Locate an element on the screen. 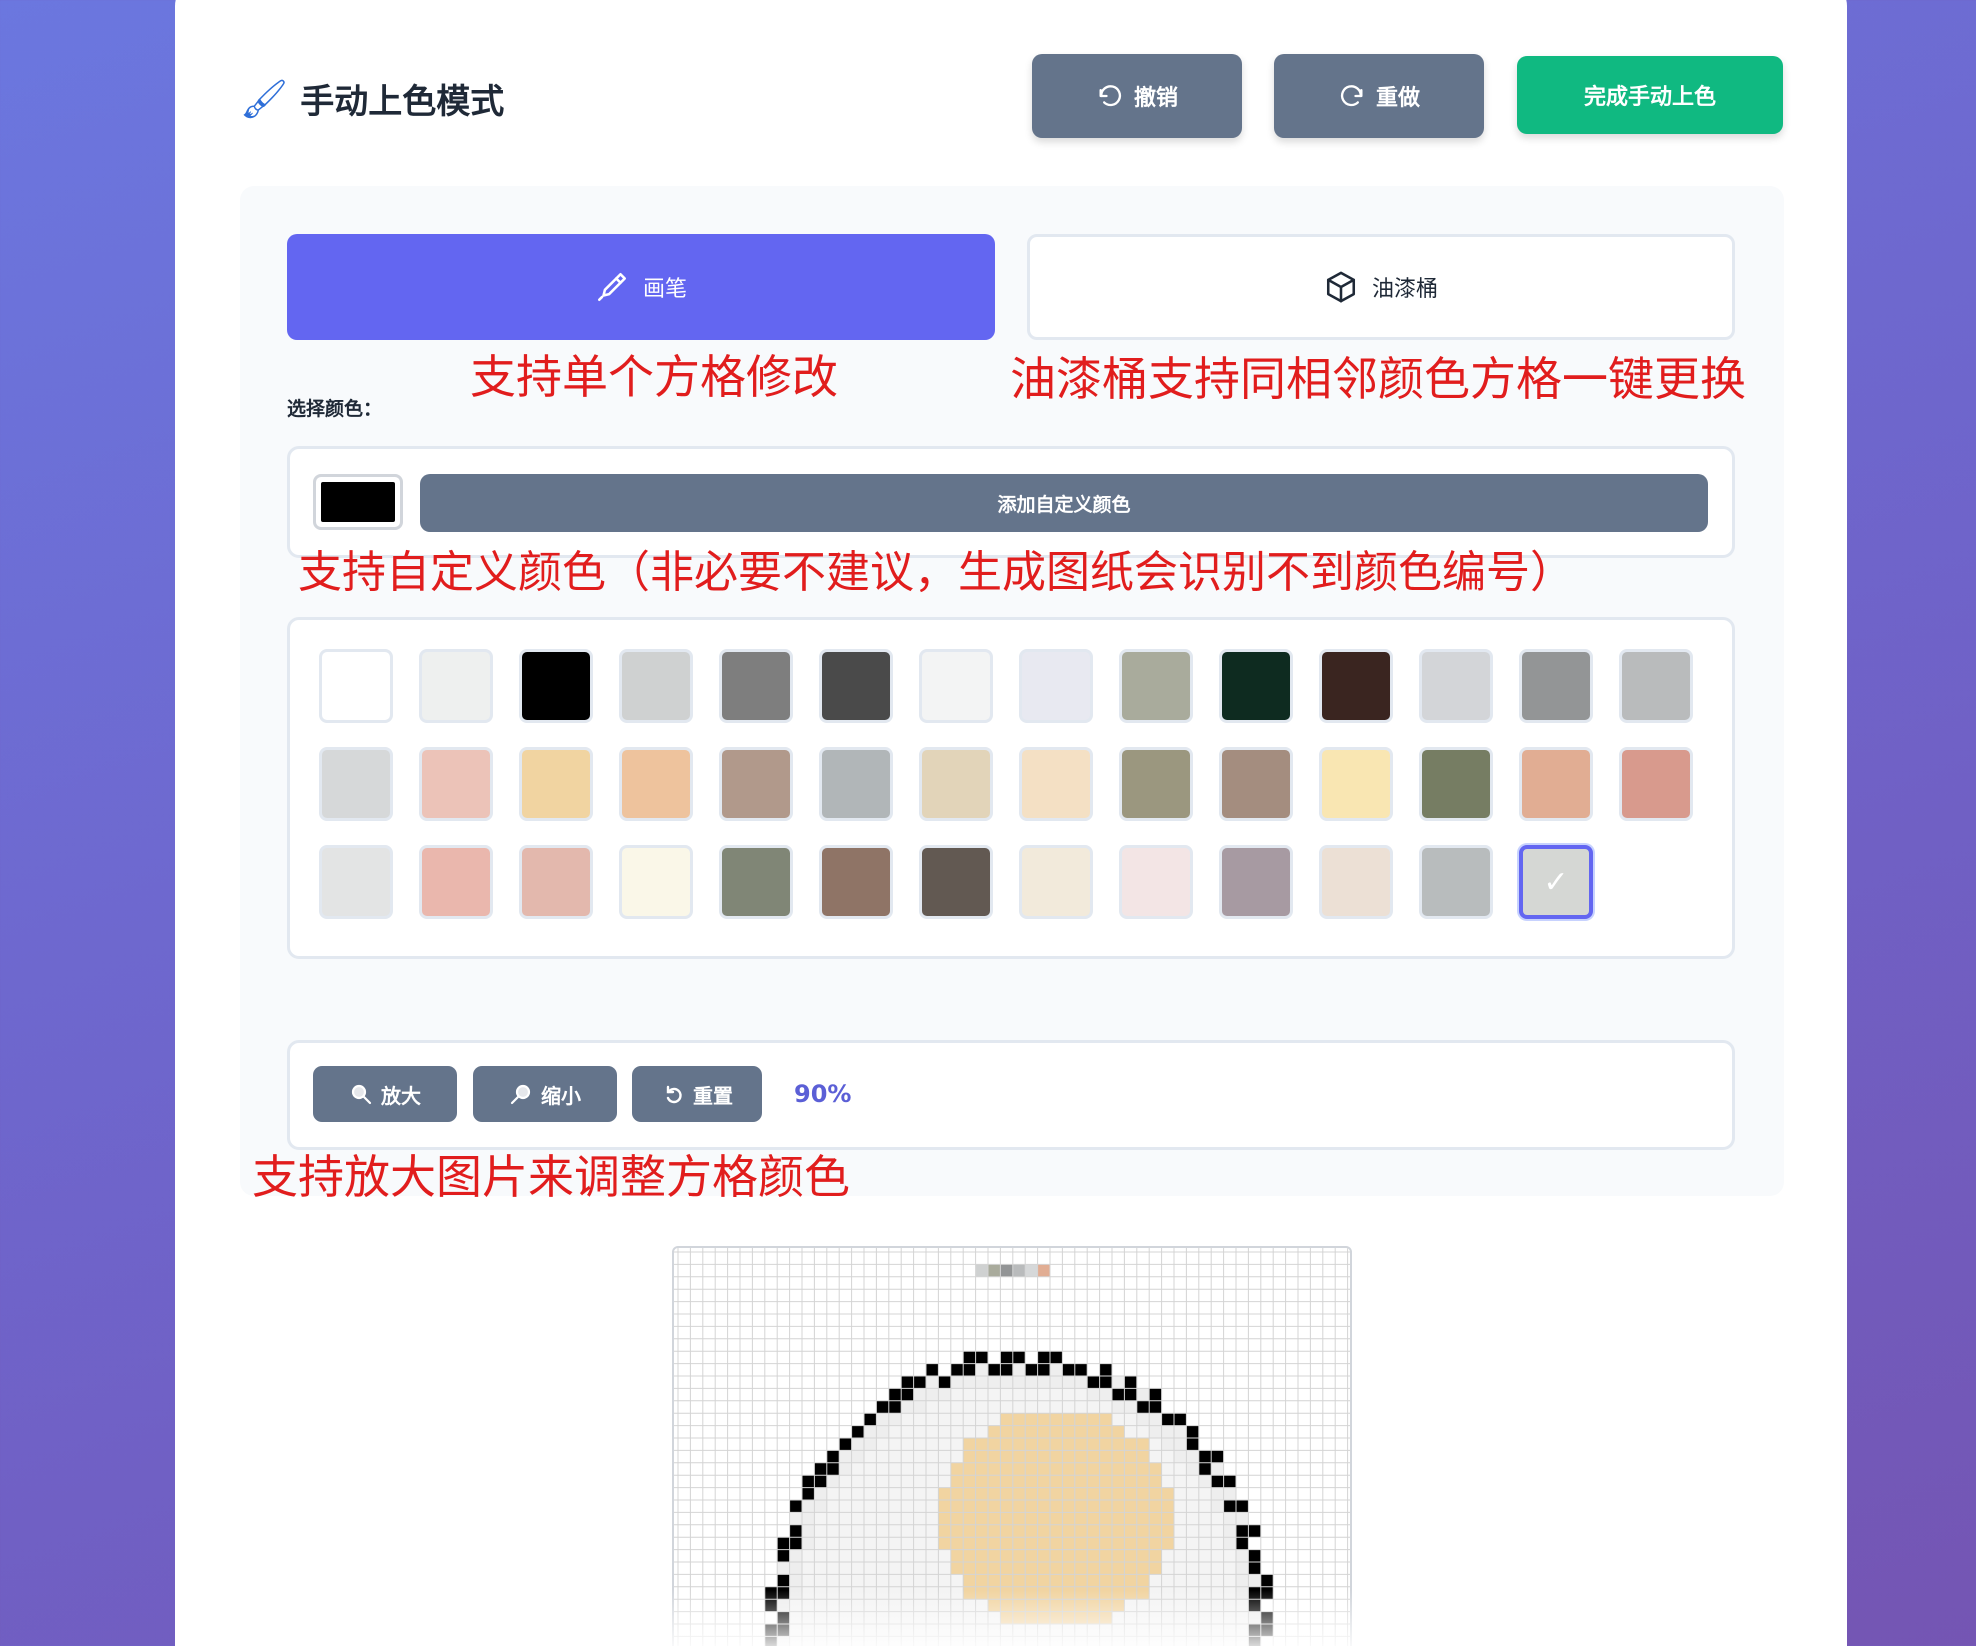 Image resolution: width=1976 pixels, height=1646 pixels. pixel-grid is located at coordinates (1013, 1447).